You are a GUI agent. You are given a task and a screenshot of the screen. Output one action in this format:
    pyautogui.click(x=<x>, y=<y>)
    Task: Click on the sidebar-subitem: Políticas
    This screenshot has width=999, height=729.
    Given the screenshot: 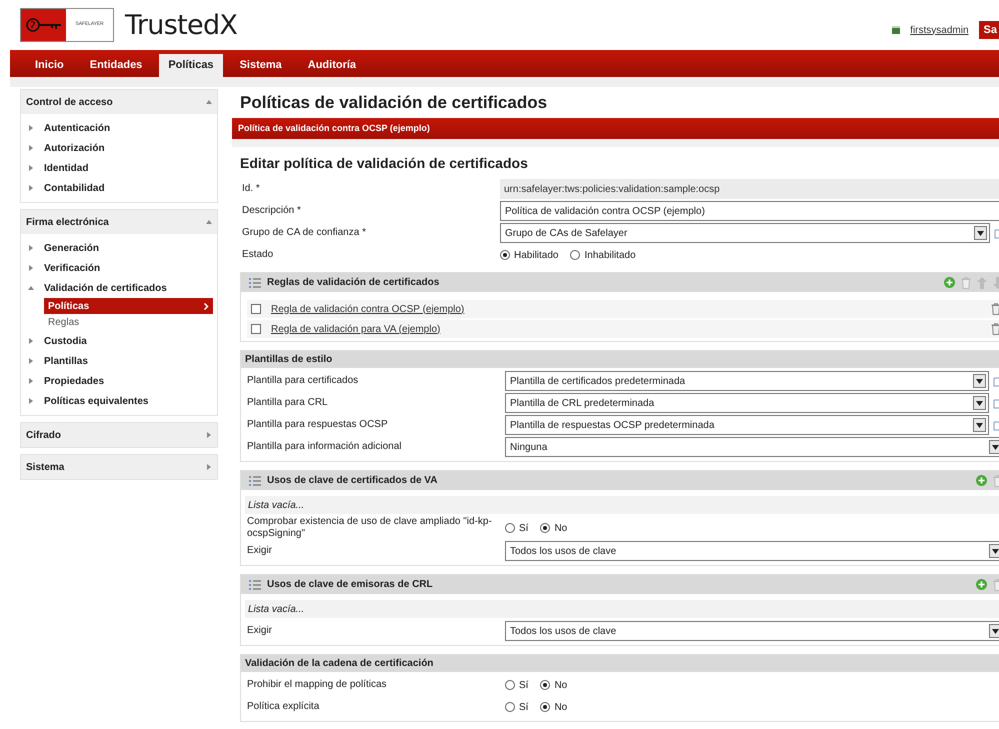 What is the action you would take?
    pyautogui.click(x=128, y=306)
    